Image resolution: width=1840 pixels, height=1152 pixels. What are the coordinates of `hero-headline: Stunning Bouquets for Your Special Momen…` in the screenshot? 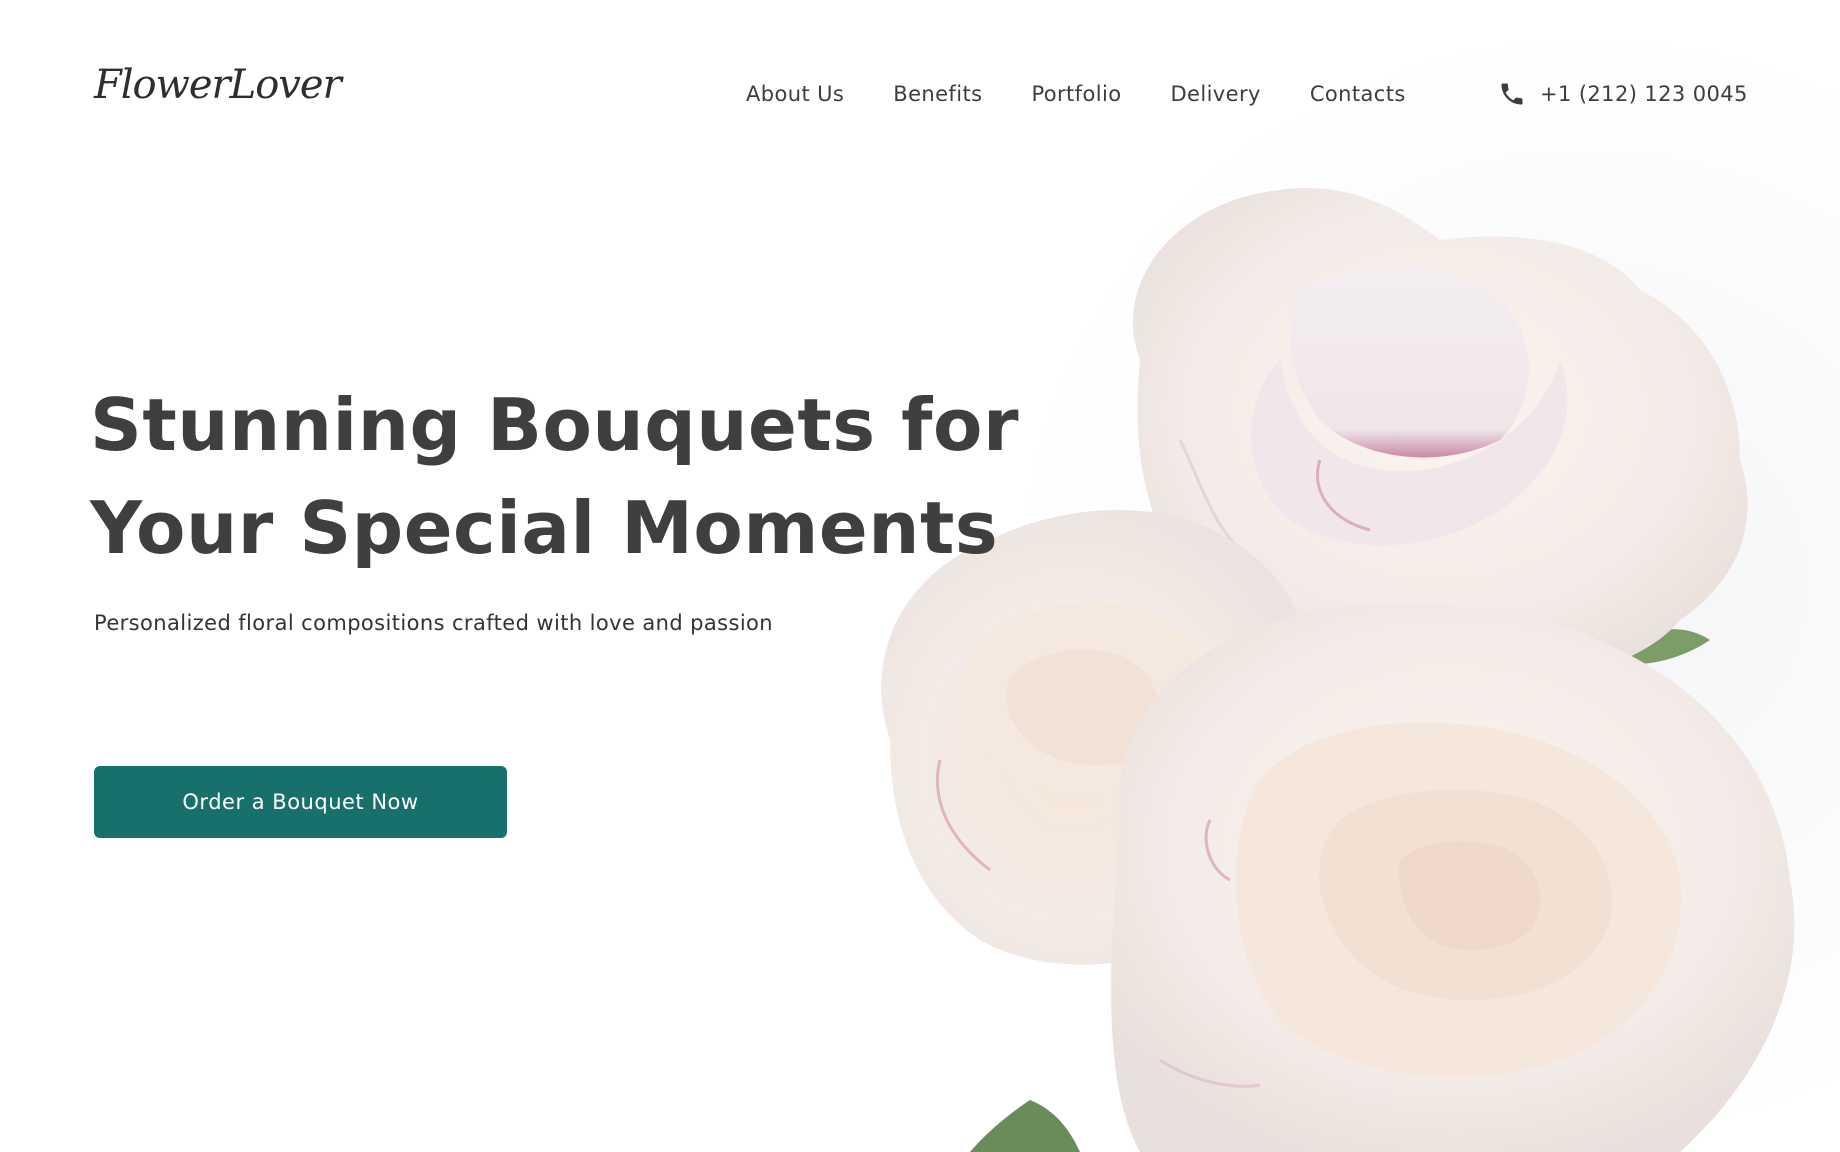 It's located at (554, 477).